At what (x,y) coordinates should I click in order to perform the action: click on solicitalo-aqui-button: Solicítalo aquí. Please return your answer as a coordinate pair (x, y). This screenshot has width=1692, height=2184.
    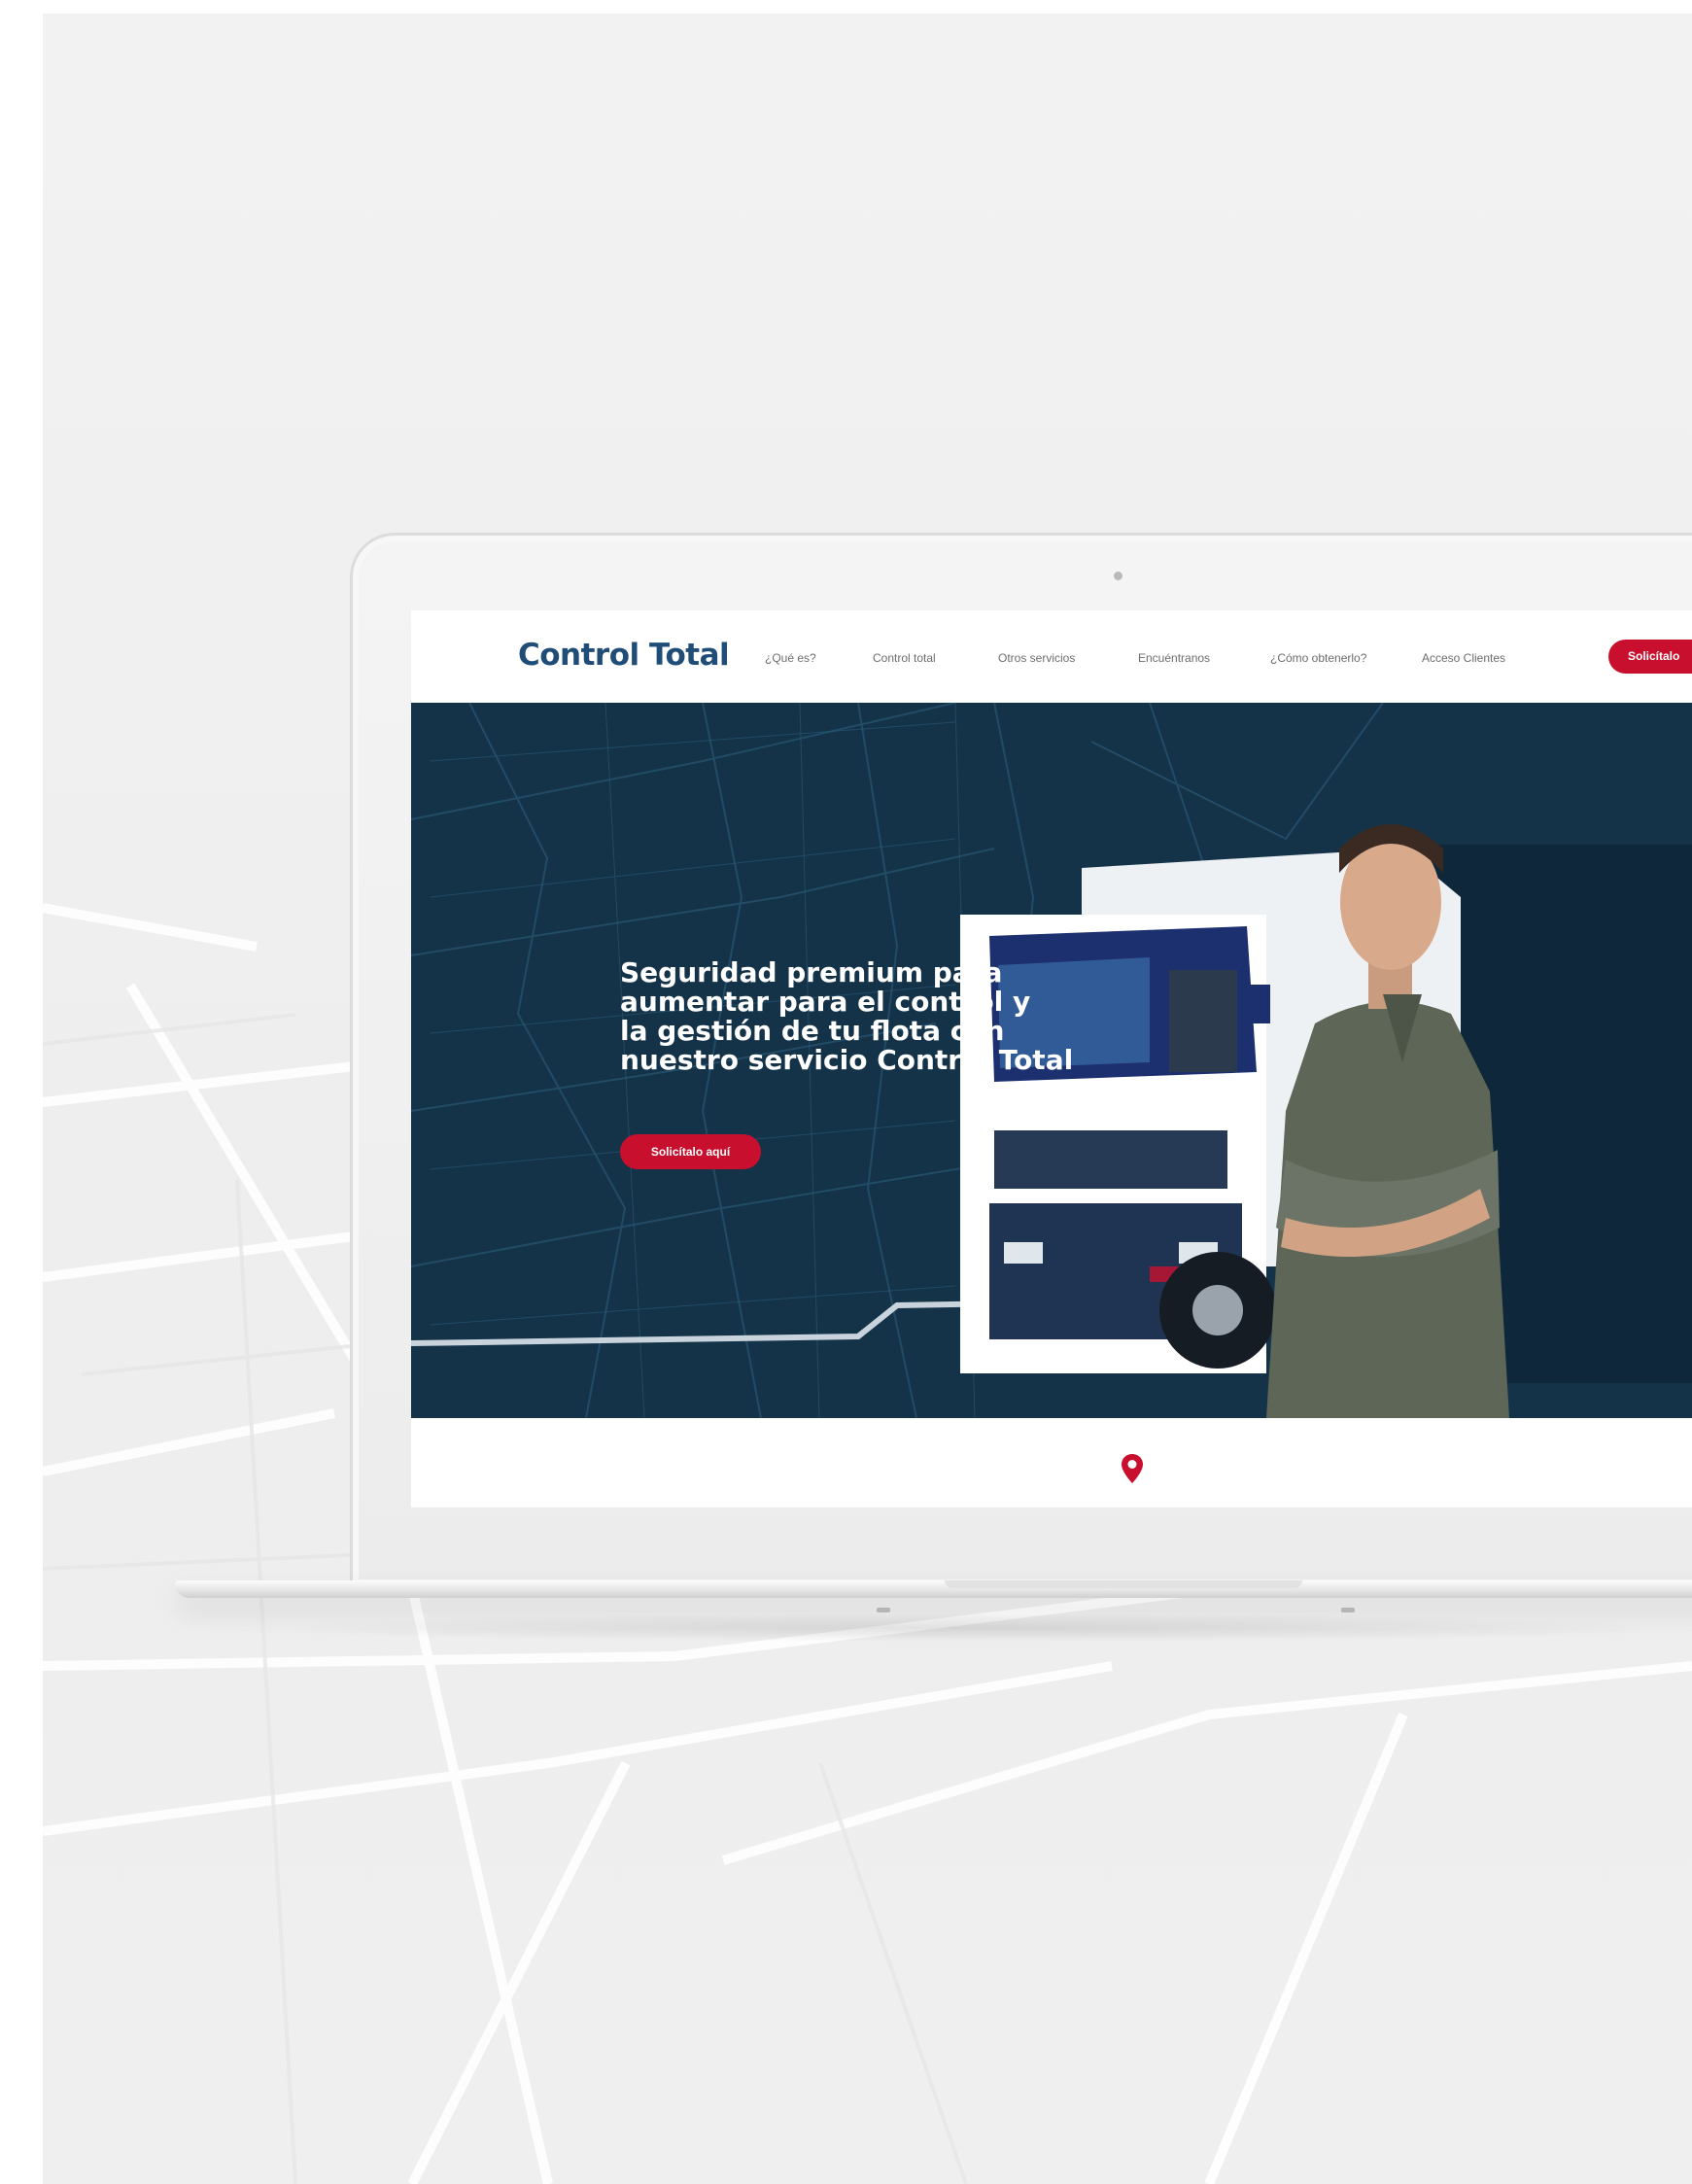
    Looking at the image, I should click on (690, 1151).